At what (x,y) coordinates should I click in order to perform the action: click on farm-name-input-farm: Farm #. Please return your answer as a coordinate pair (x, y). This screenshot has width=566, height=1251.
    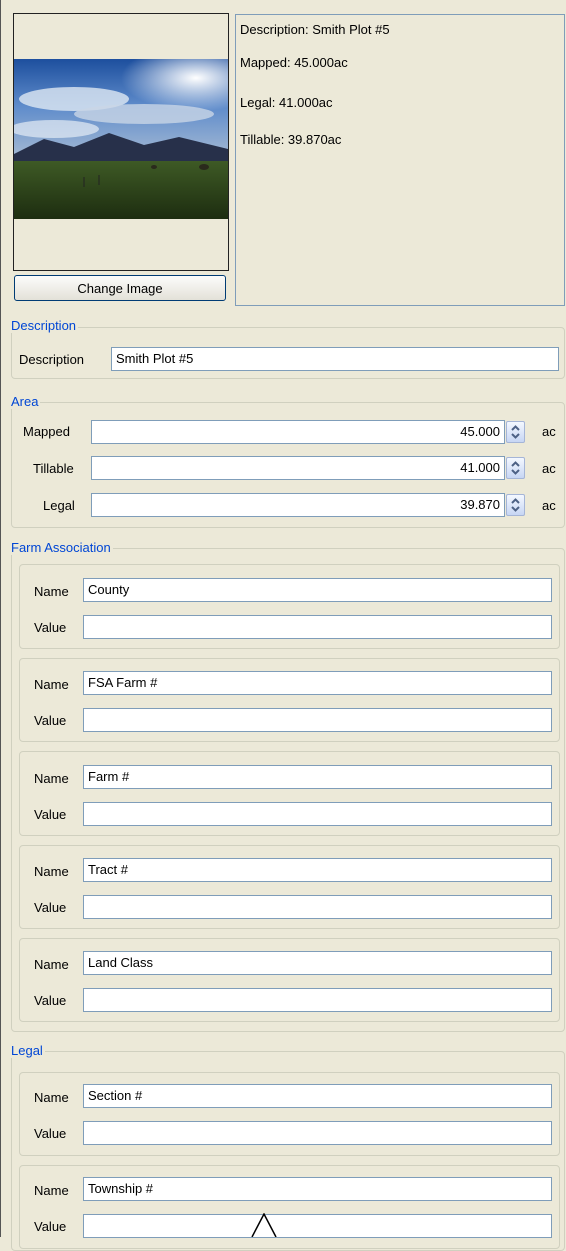
    Looking at the image, I should click on (317, 777).